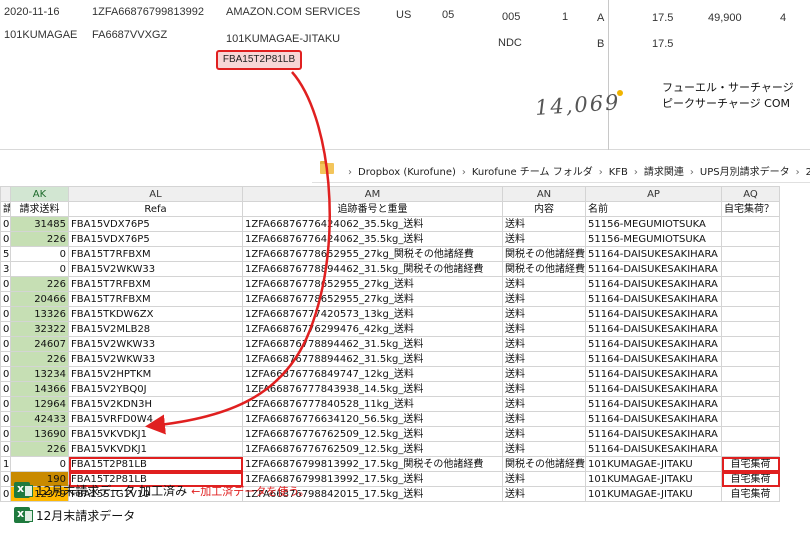 Image resolution: width=810 pixels, height=535 pixels. I want to click on cell-lead: 3, so click(5, 269).